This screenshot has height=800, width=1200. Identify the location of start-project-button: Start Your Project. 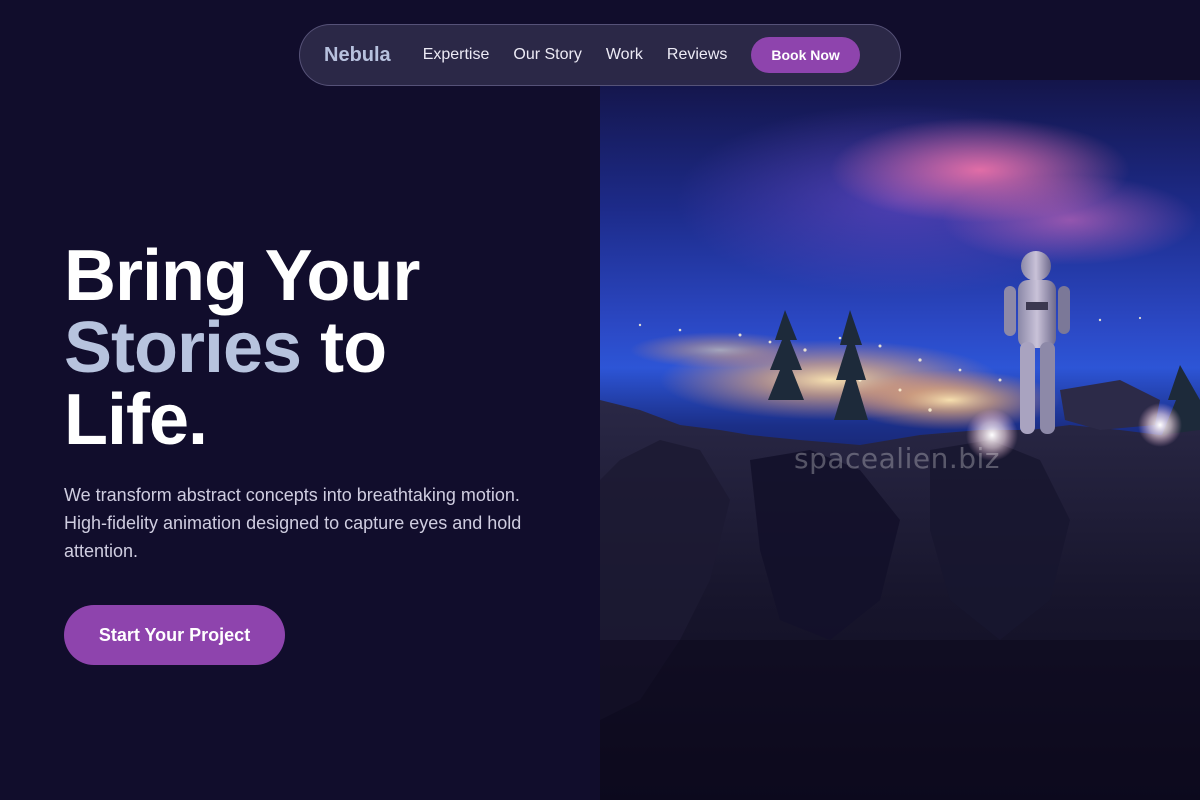
(174, 635).